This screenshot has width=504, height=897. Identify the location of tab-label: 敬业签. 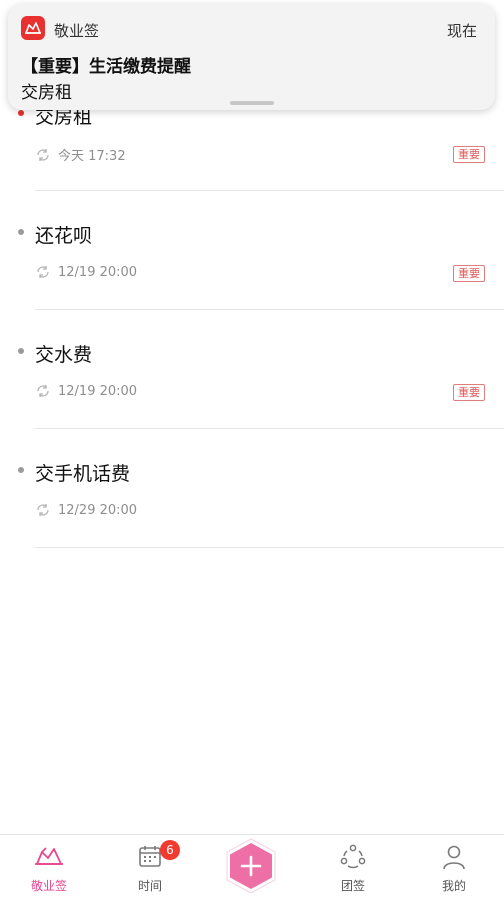
(48, 886).